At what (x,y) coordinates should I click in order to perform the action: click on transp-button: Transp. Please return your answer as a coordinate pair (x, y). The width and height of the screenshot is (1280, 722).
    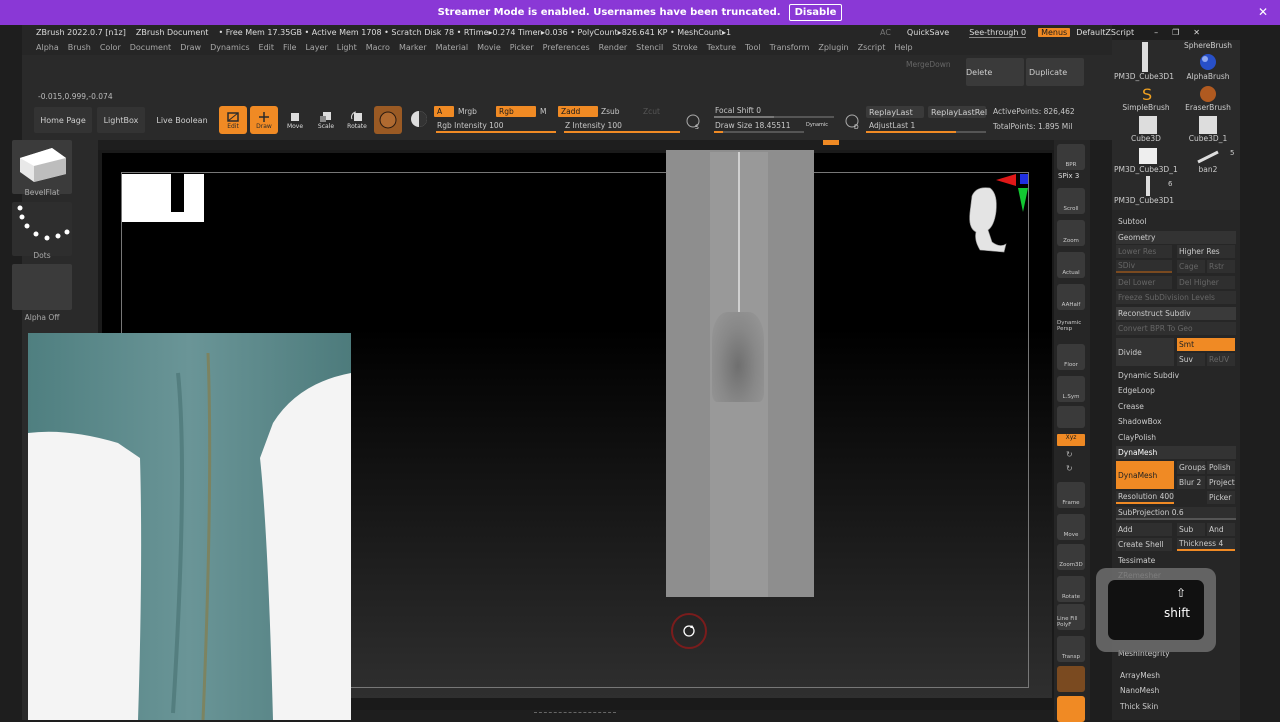
    Looking at the image, I should click on (1071, 649).